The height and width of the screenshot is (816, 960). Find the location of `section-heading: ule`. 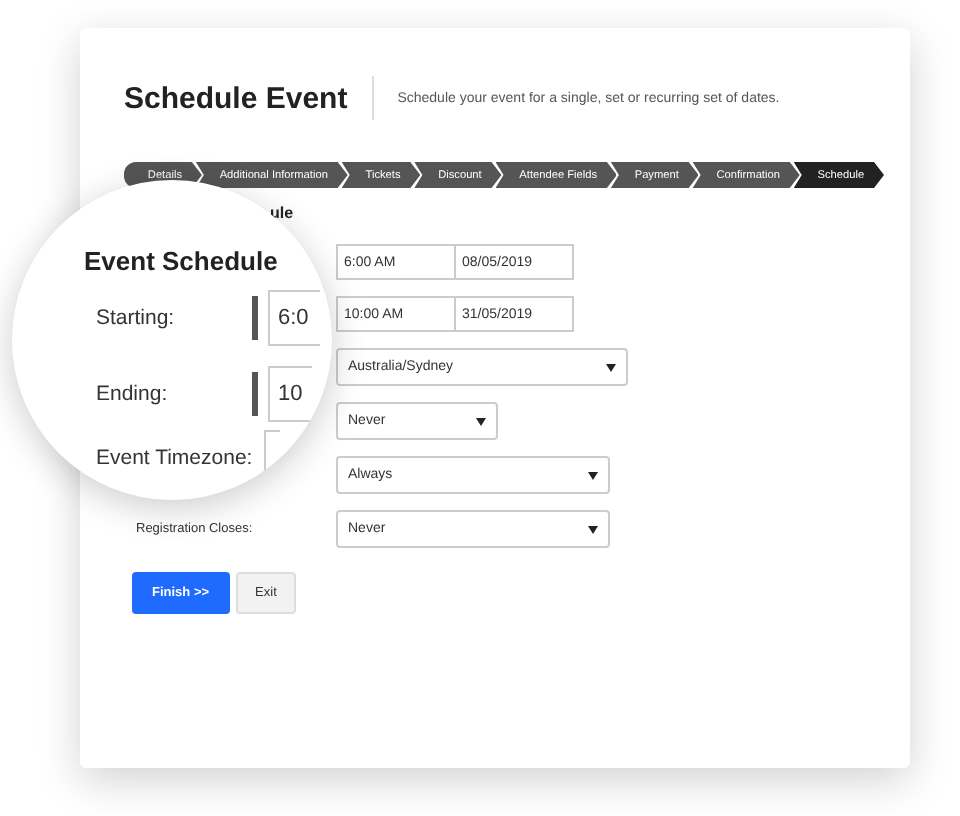

section-heading: ule is located at coordinates (283, 215).